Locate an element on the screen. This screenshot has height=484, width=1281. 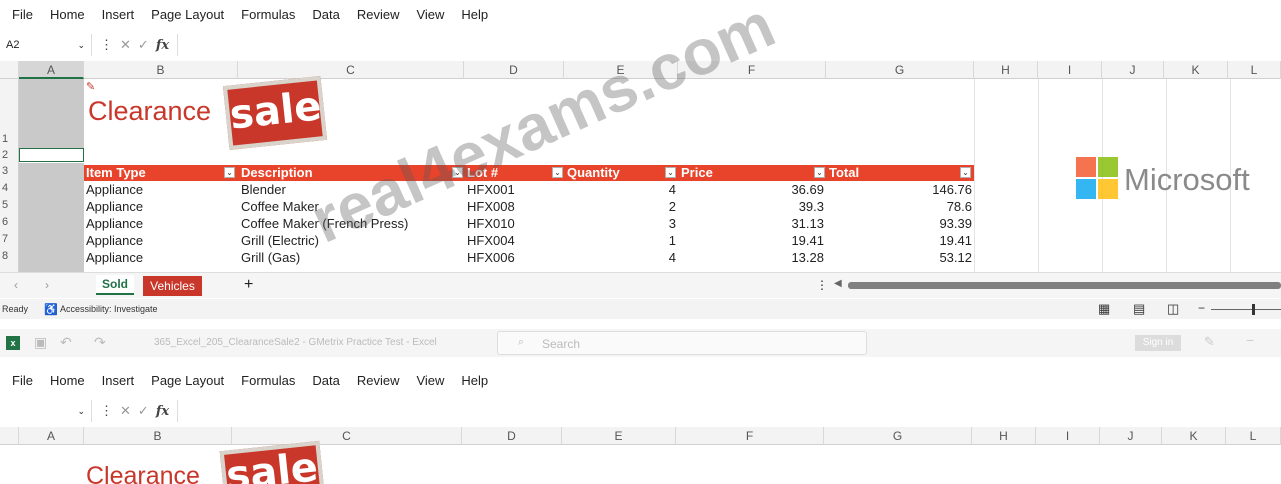
cell-quantity: 2 is located at coordinates (620, 206).